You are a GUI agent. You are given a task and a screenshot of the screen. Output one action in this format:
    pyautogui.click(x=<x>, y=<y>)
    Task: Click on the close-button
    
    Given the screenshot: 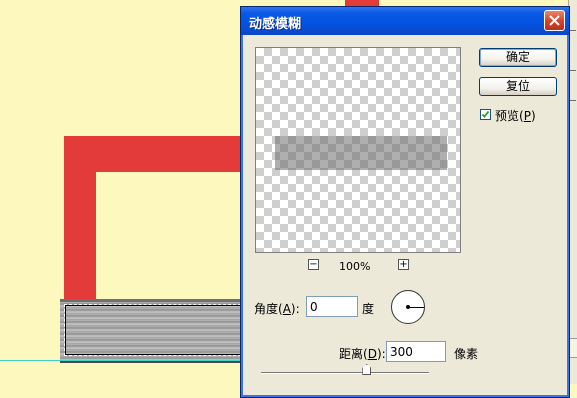 What is the action you would take?
    pyautogui.click(x=554, y=20)
    